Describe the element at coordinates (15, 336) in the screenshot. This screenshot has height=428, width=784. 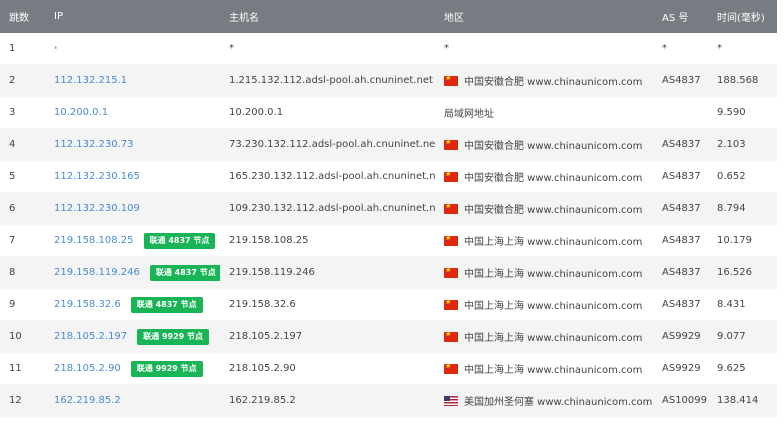
I see `hop-cell: 10` at that location.